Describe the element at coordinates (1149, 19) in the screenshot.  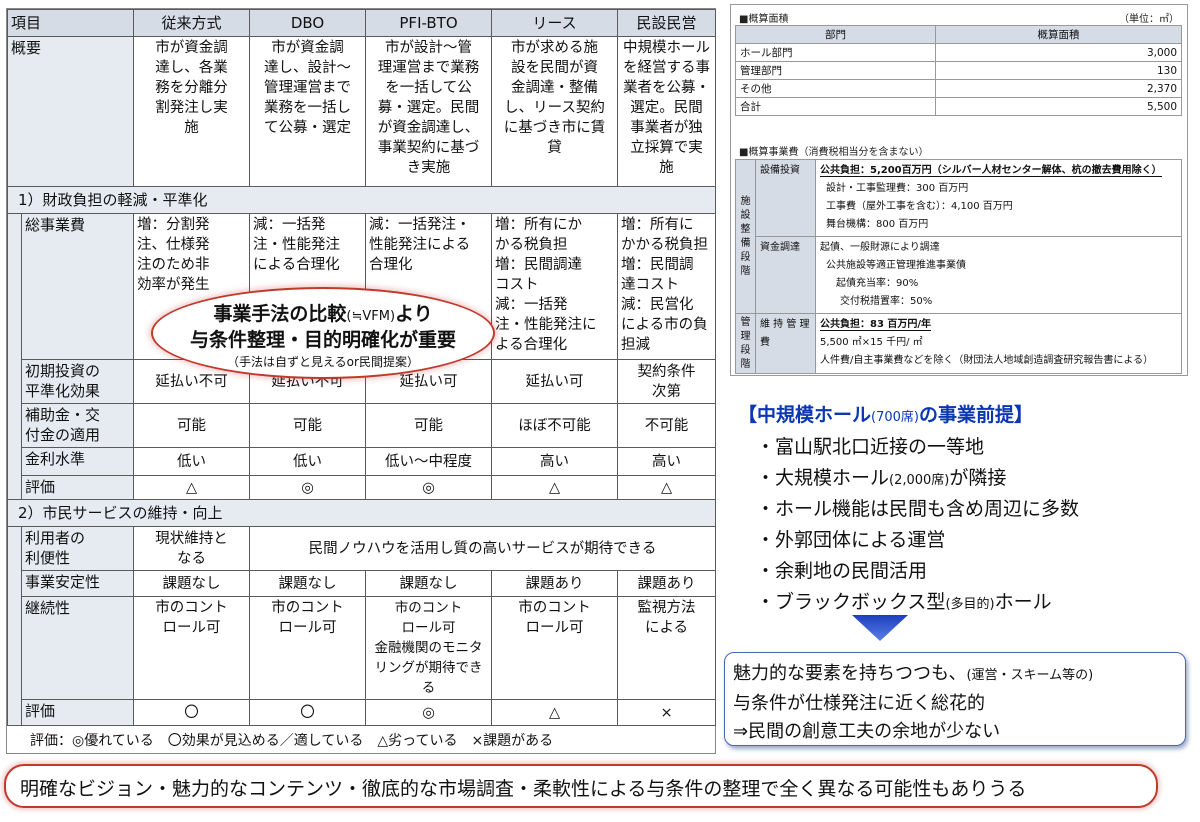
I see `area-unit: （単位：㎡）` at that location.